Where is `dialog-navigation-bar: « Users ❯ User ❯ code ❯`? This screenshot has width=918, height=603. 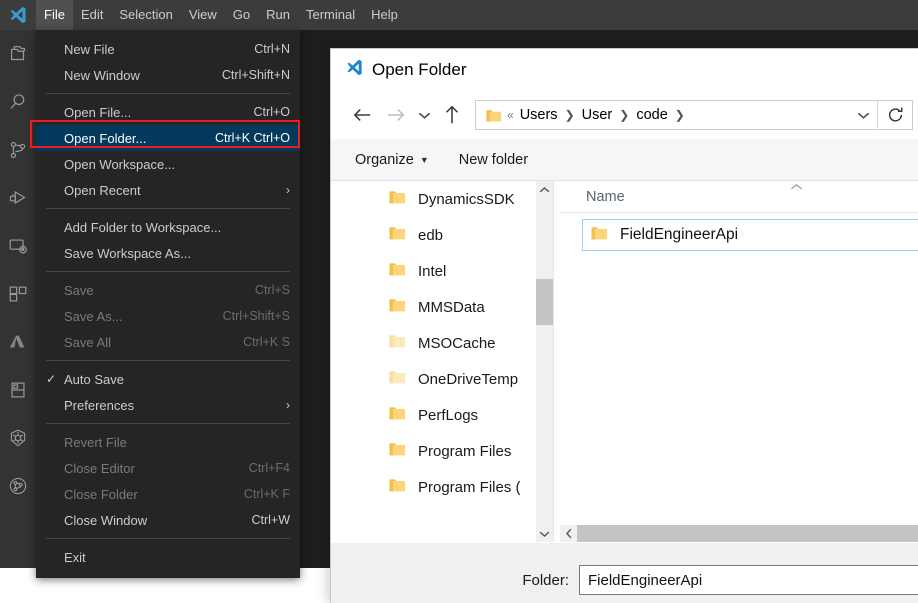 dialog-navigation-bar: « Users ❯ User ❯ code ❯ is located at coordinates (624, 115).